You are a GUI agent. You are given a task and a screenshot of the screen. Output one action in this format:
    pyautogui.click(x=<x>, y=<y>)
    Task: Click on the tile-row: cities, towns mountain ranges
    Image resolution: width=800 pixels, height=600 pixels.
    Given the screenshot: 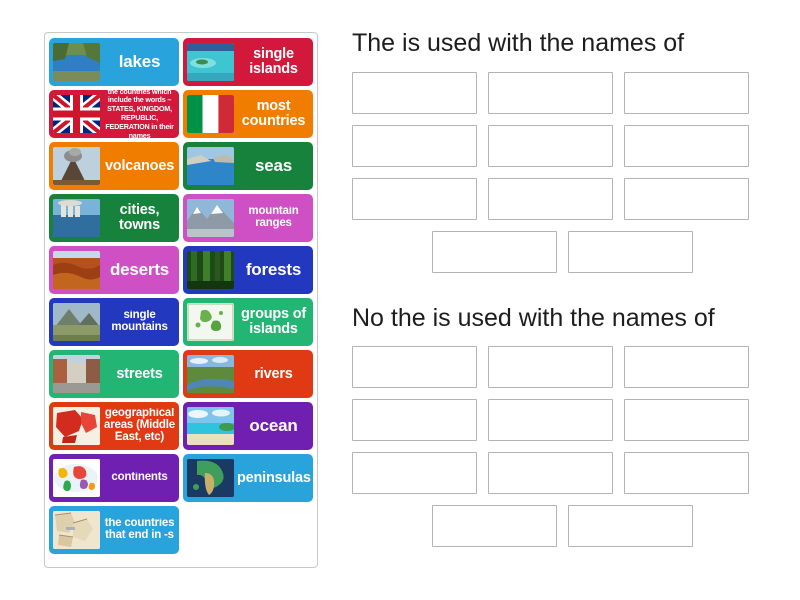 What is the action you would take?
    pyautogui.click(x=181, y=218)
    